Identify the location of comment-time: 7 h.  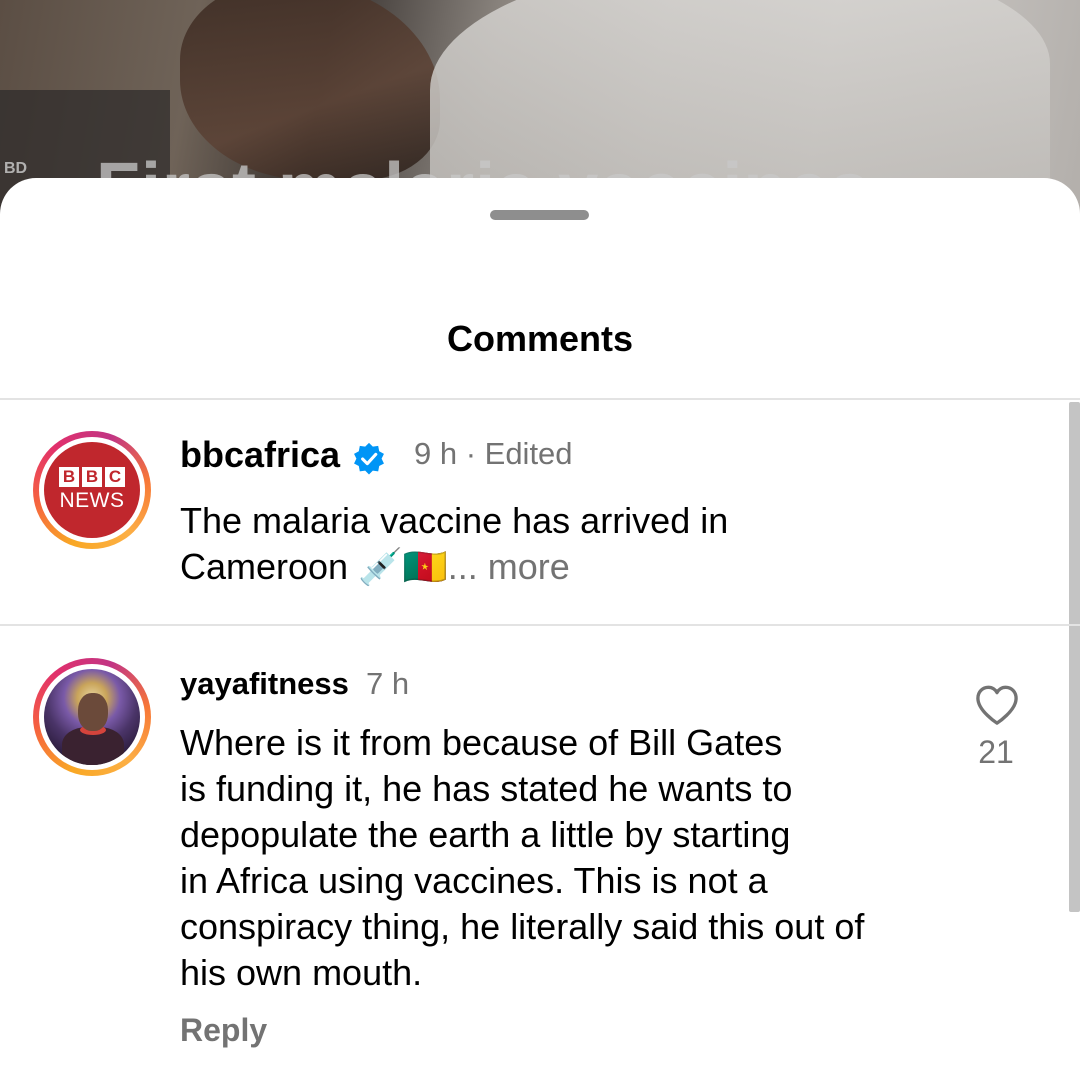
(388, 683).